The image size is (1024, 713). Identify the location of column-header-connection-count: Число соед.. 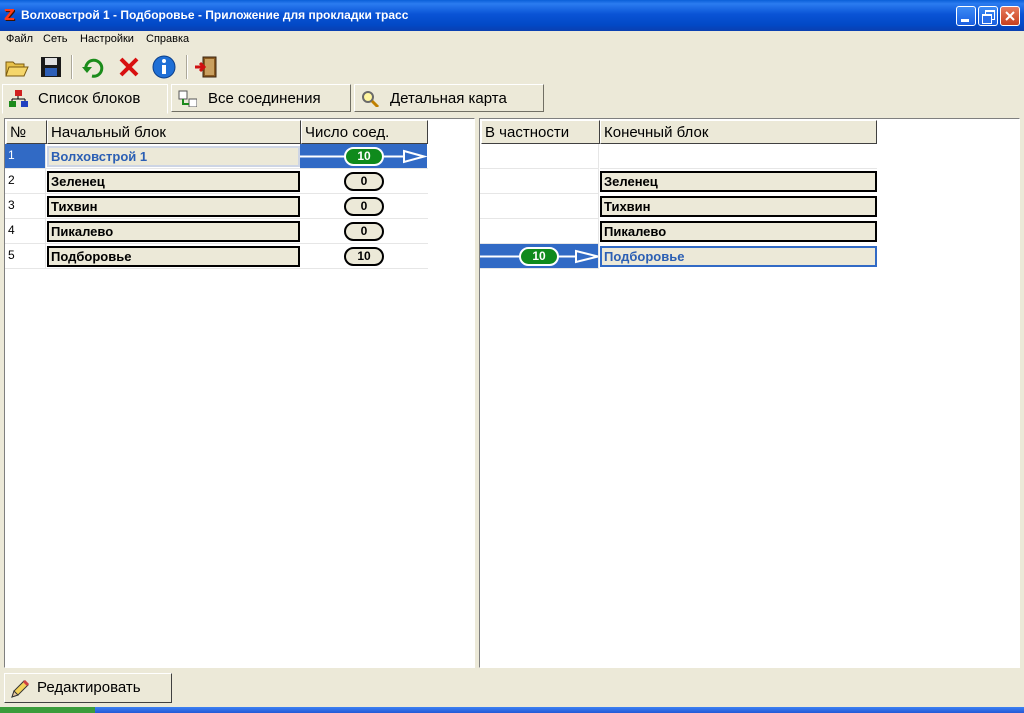
(364, 132).